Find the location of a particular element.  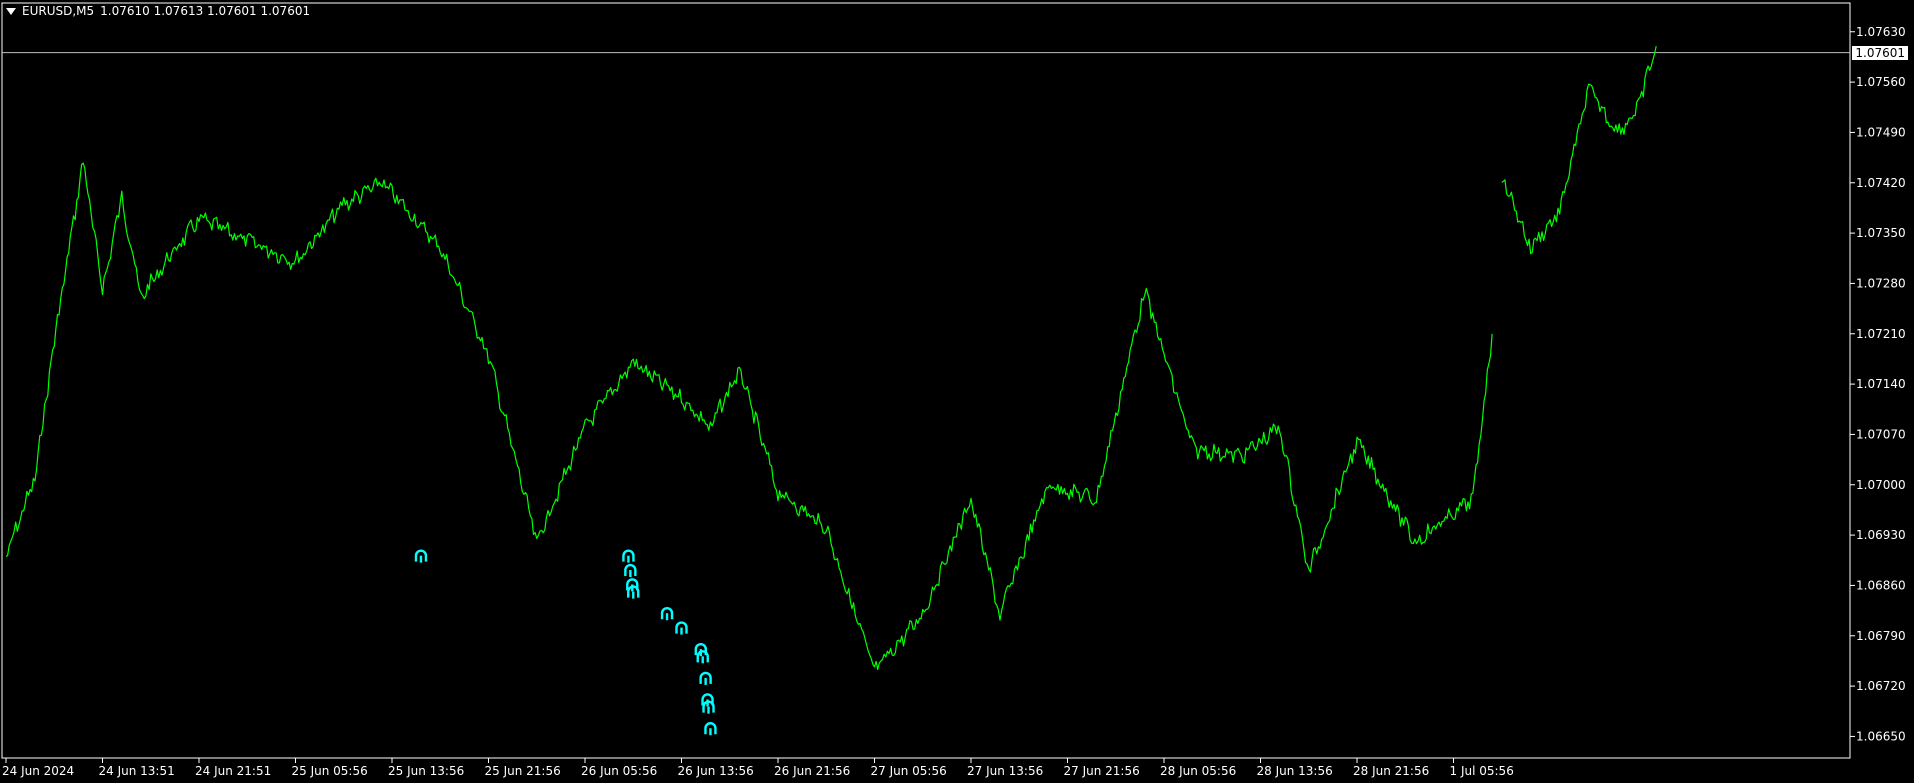

price-series-line is located at coordinates (1579, 150).